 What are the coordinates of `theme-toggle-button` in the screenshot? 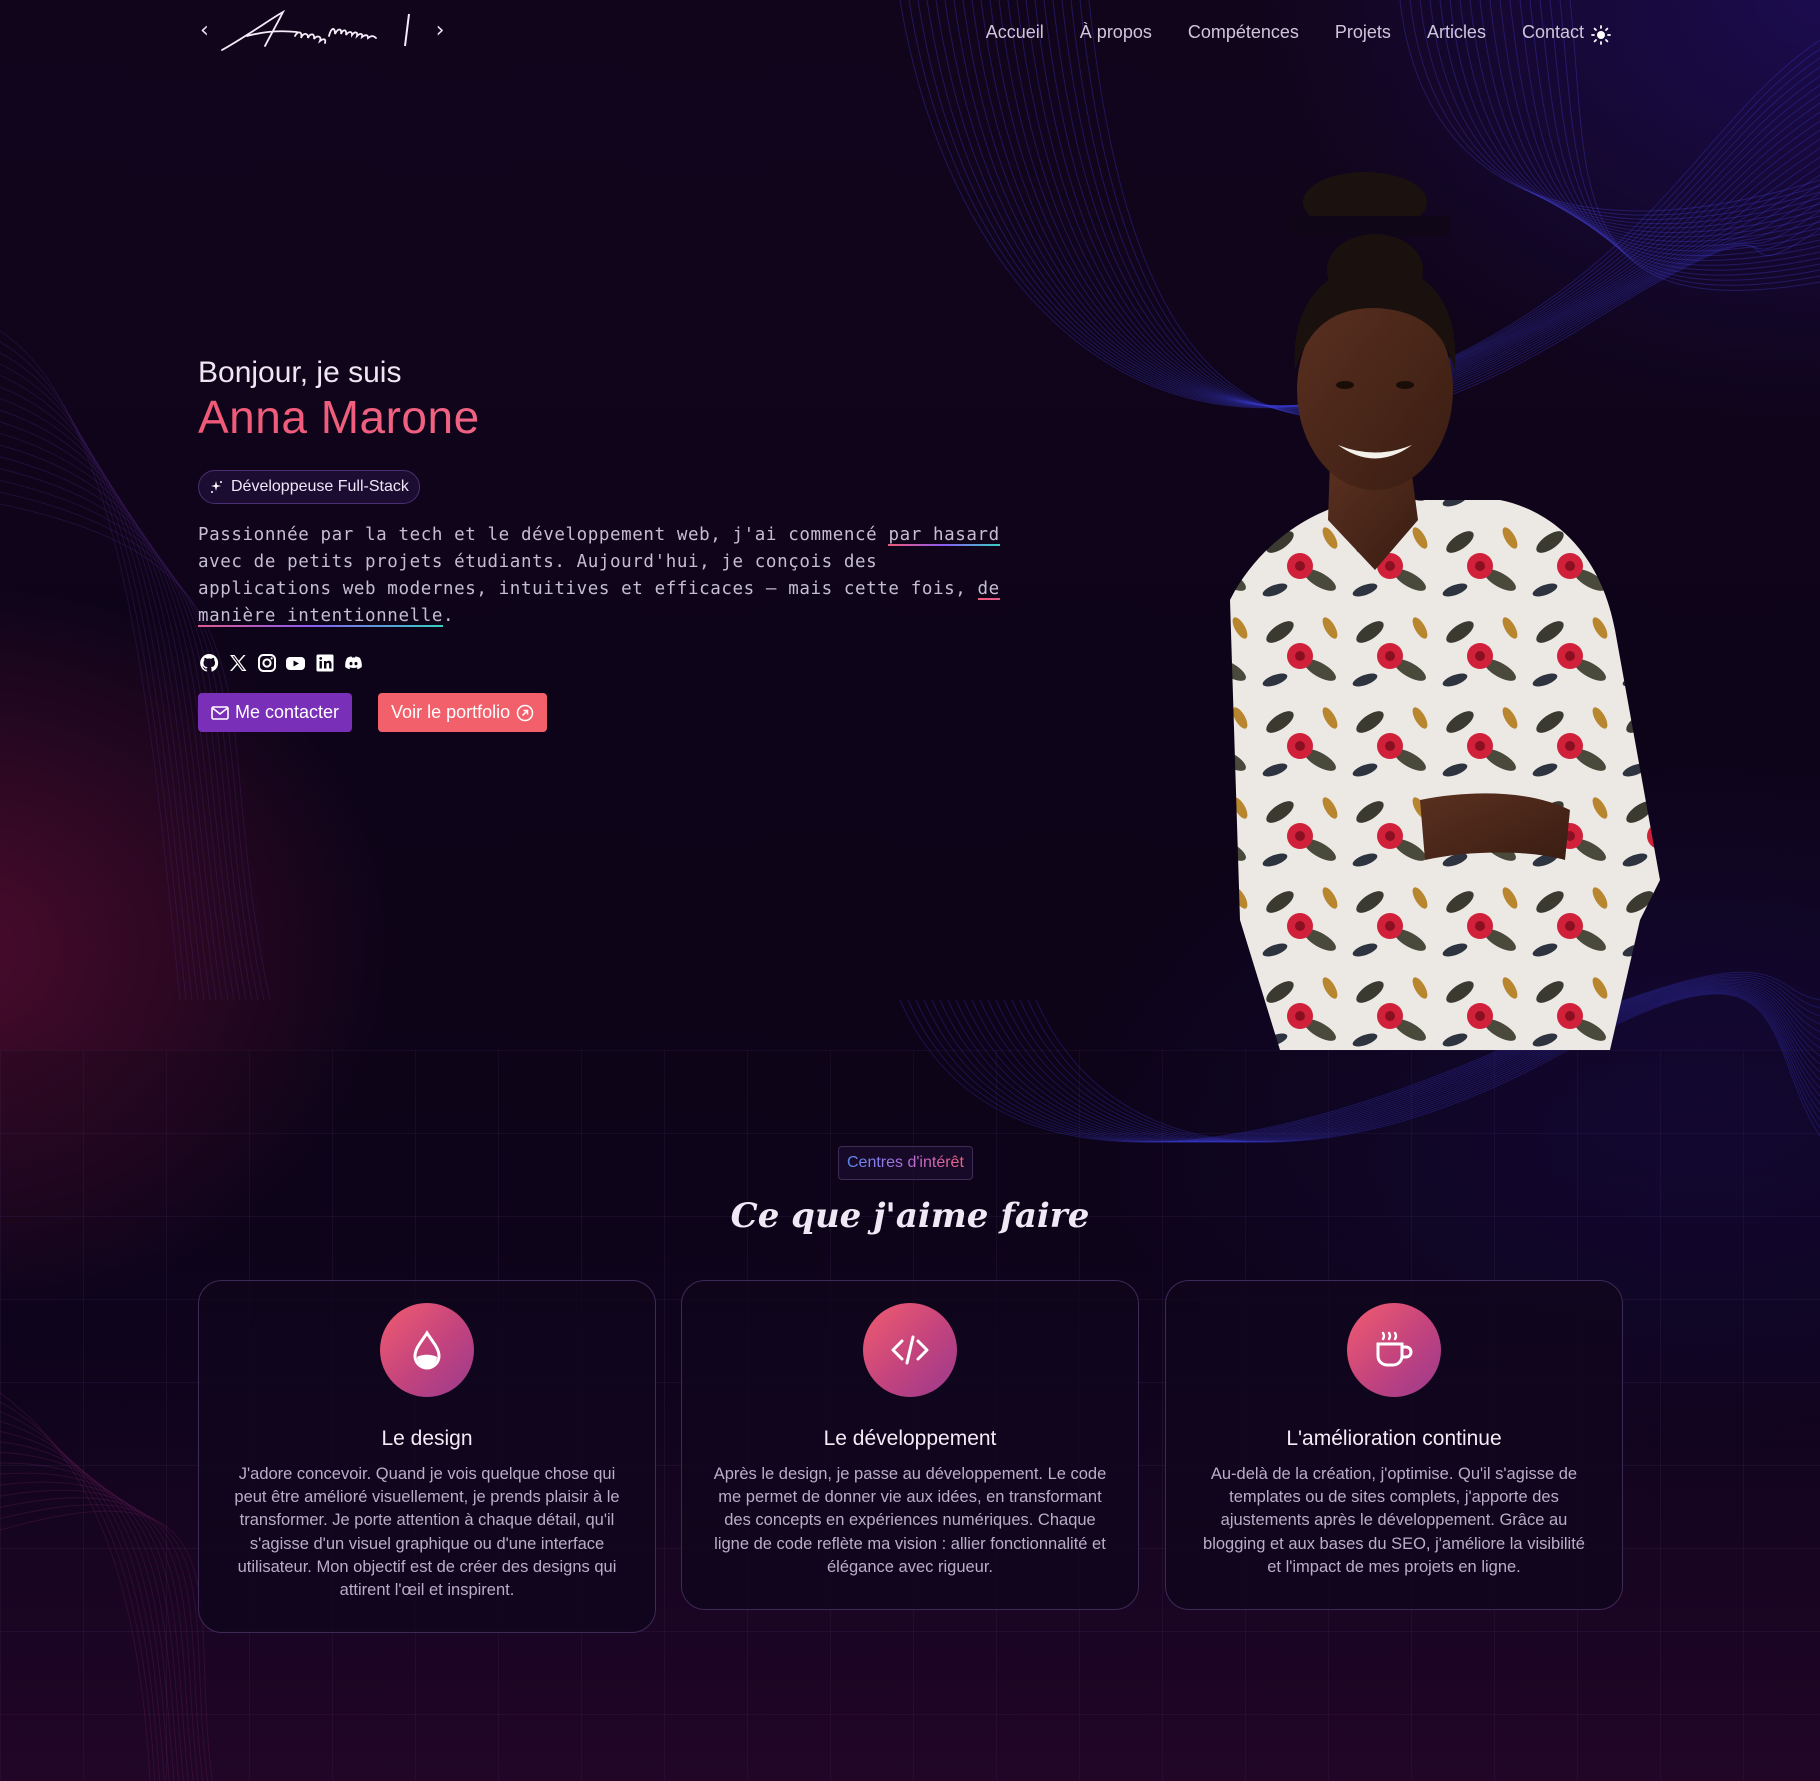 It's located at (1601, 35).